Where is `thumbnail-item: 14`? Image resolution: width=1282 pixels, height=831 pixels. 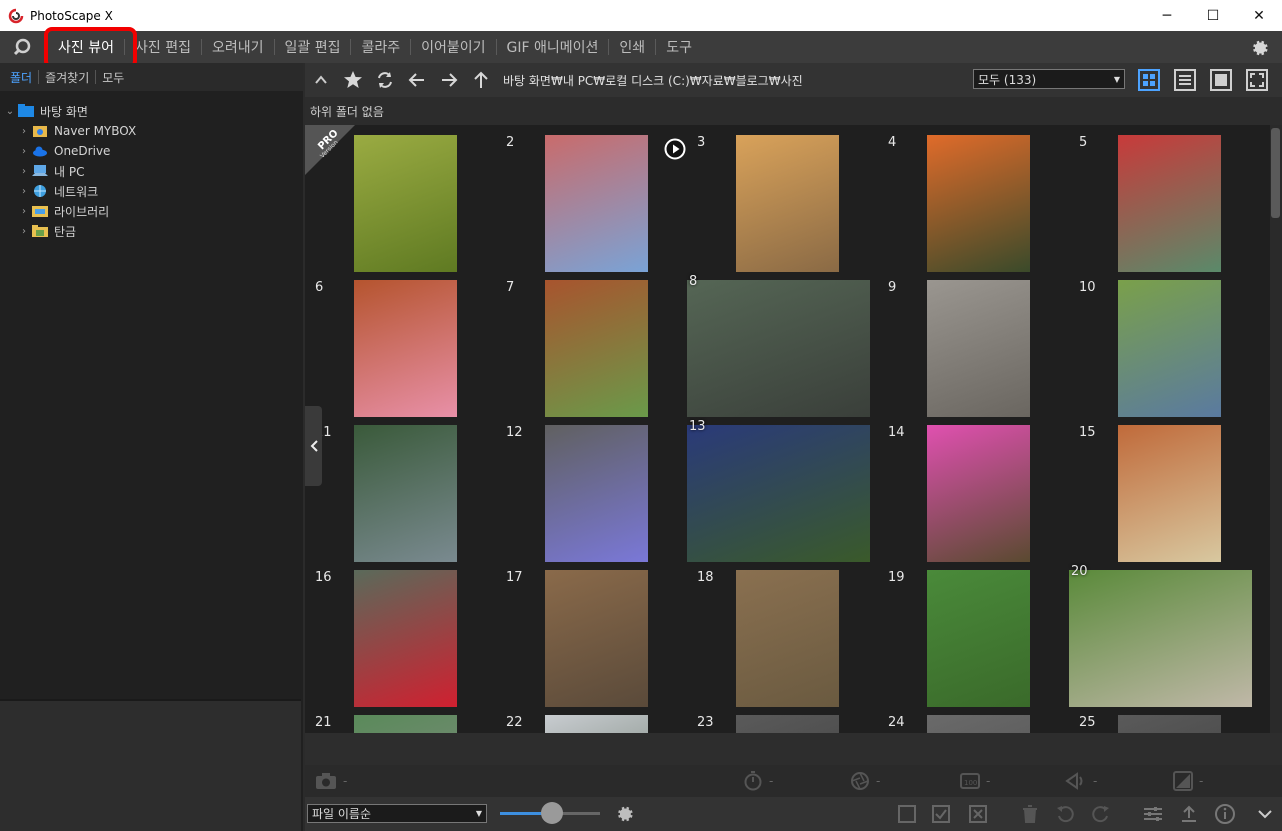
thumbnail-item: 14 is located at coordinates (973, 488).